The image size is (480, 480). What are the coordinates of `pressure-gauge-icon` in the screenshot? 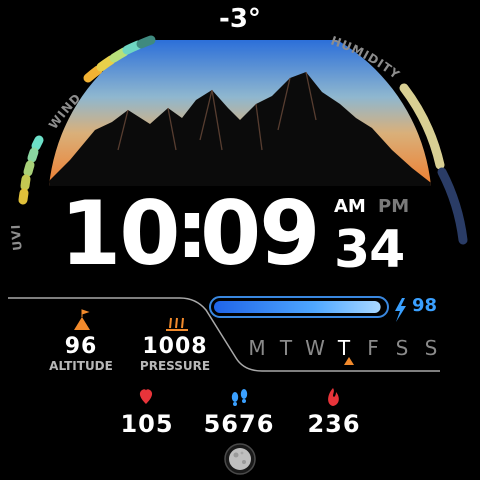 It's located at (177, 324).